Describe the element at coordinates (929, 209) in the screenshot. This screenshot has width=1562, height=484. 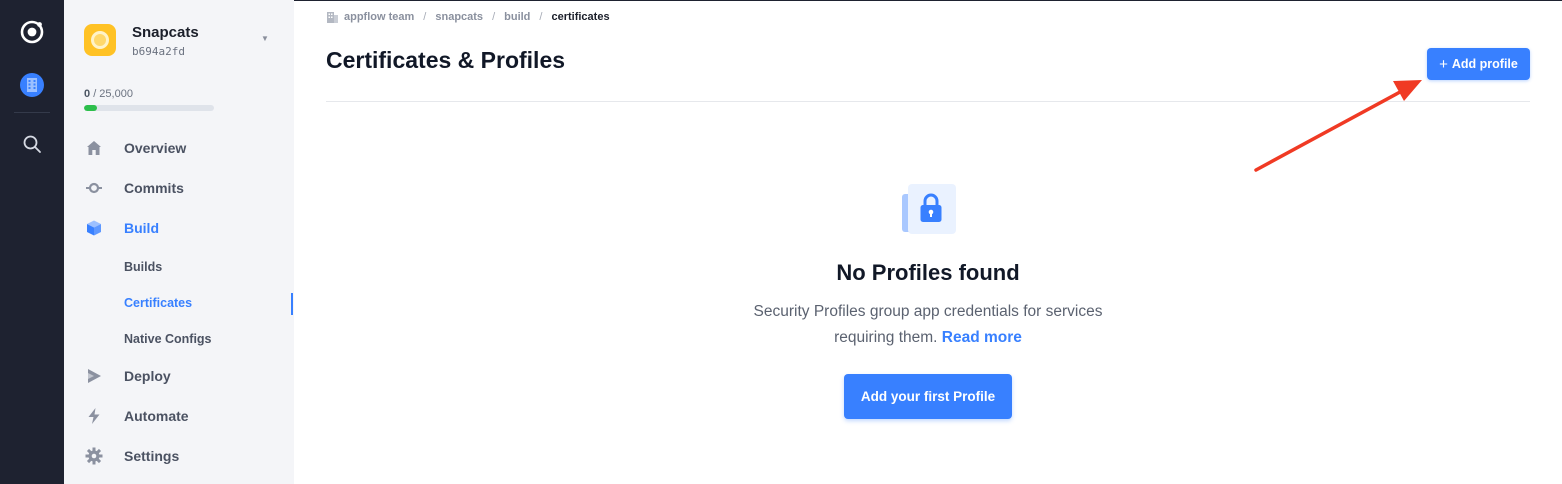
I see `lock-icon` at that location.